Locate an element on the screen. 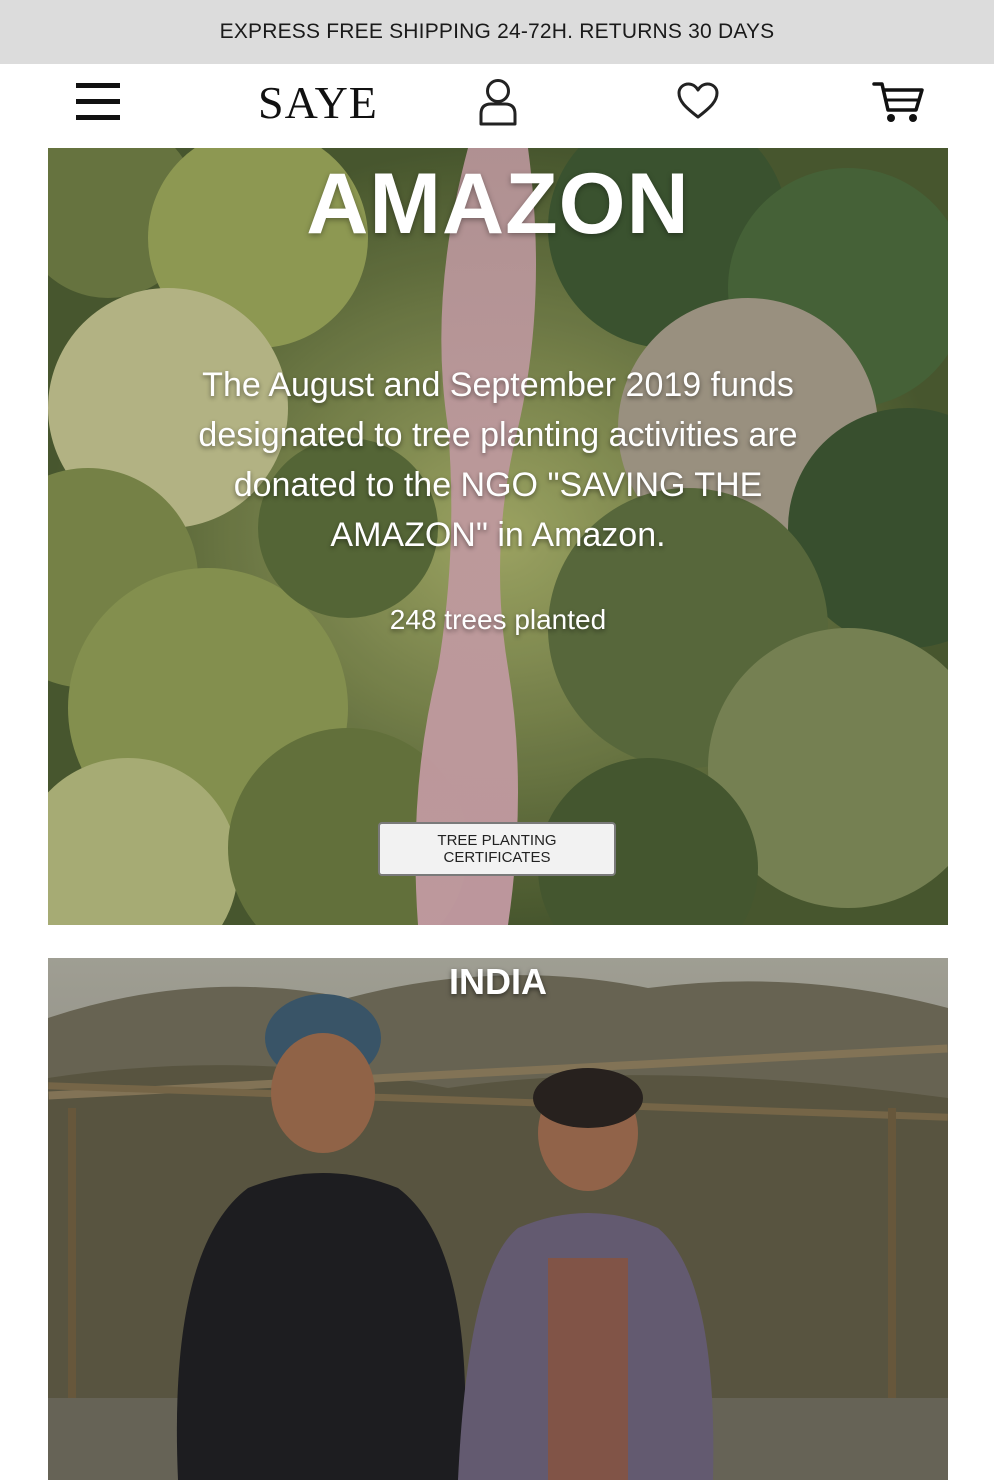 This screenshot has width=994, height=1480. india-title: INDIA is located at coordinates (498, 981).